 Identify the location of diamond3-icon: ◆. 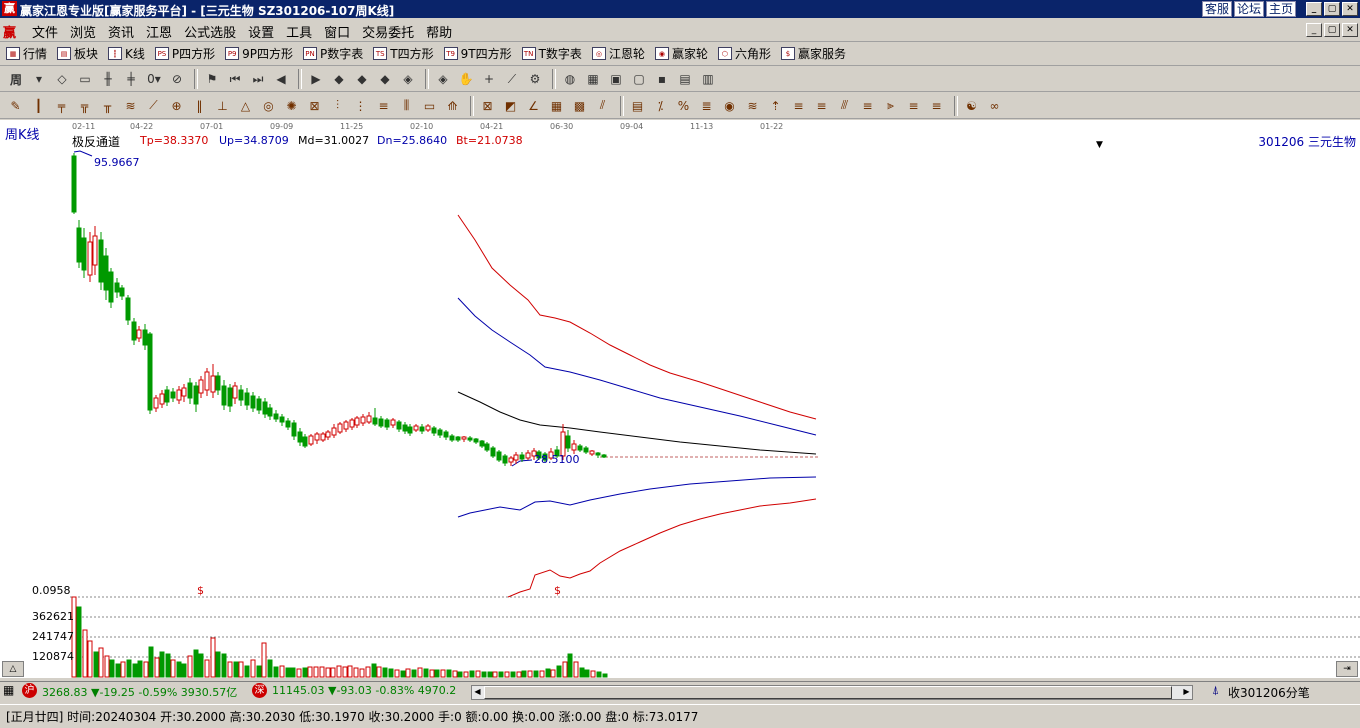
(385, 79).